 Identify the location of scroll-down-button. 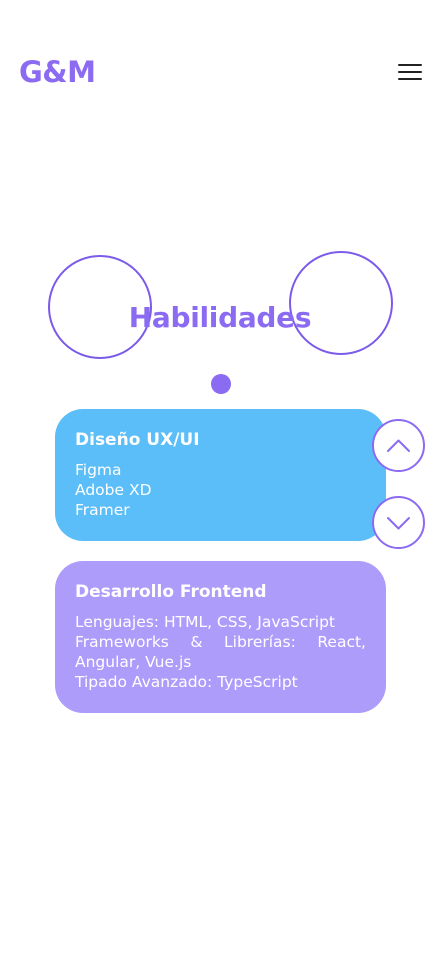
(398, 522).